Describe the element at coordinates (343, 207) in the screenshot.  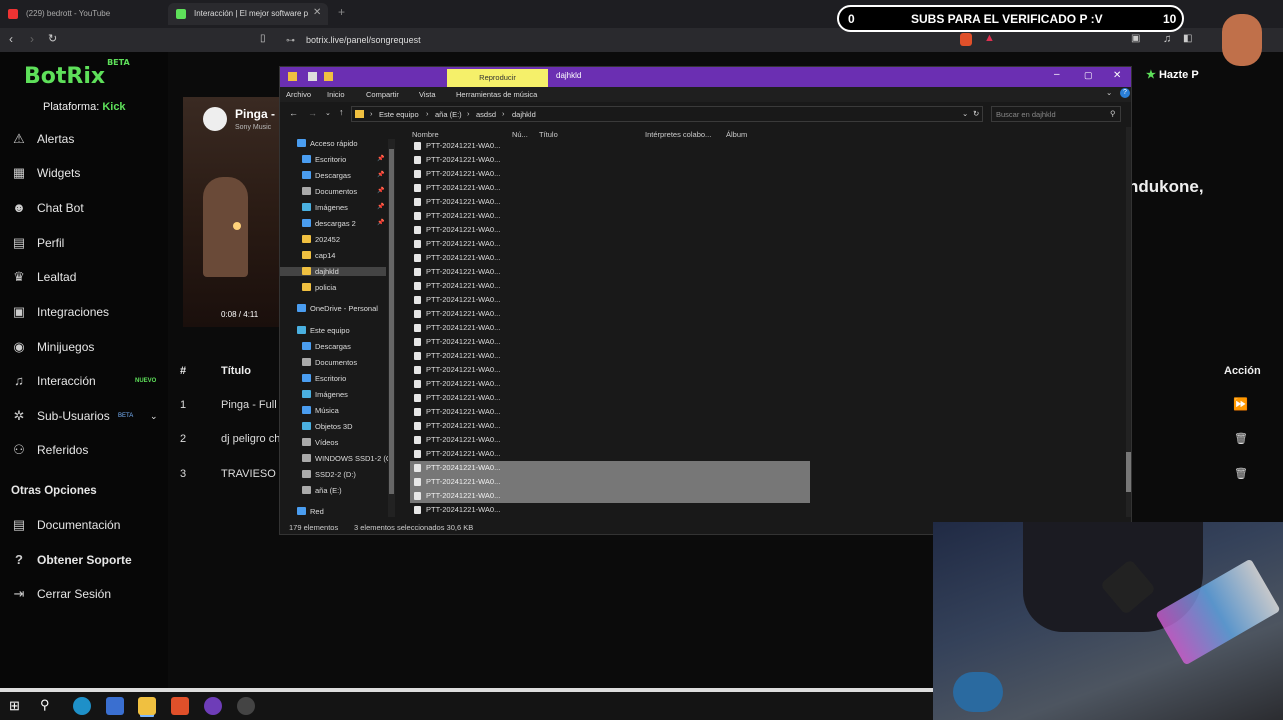
I see `nav-item: Imágenes 📌` at that location.